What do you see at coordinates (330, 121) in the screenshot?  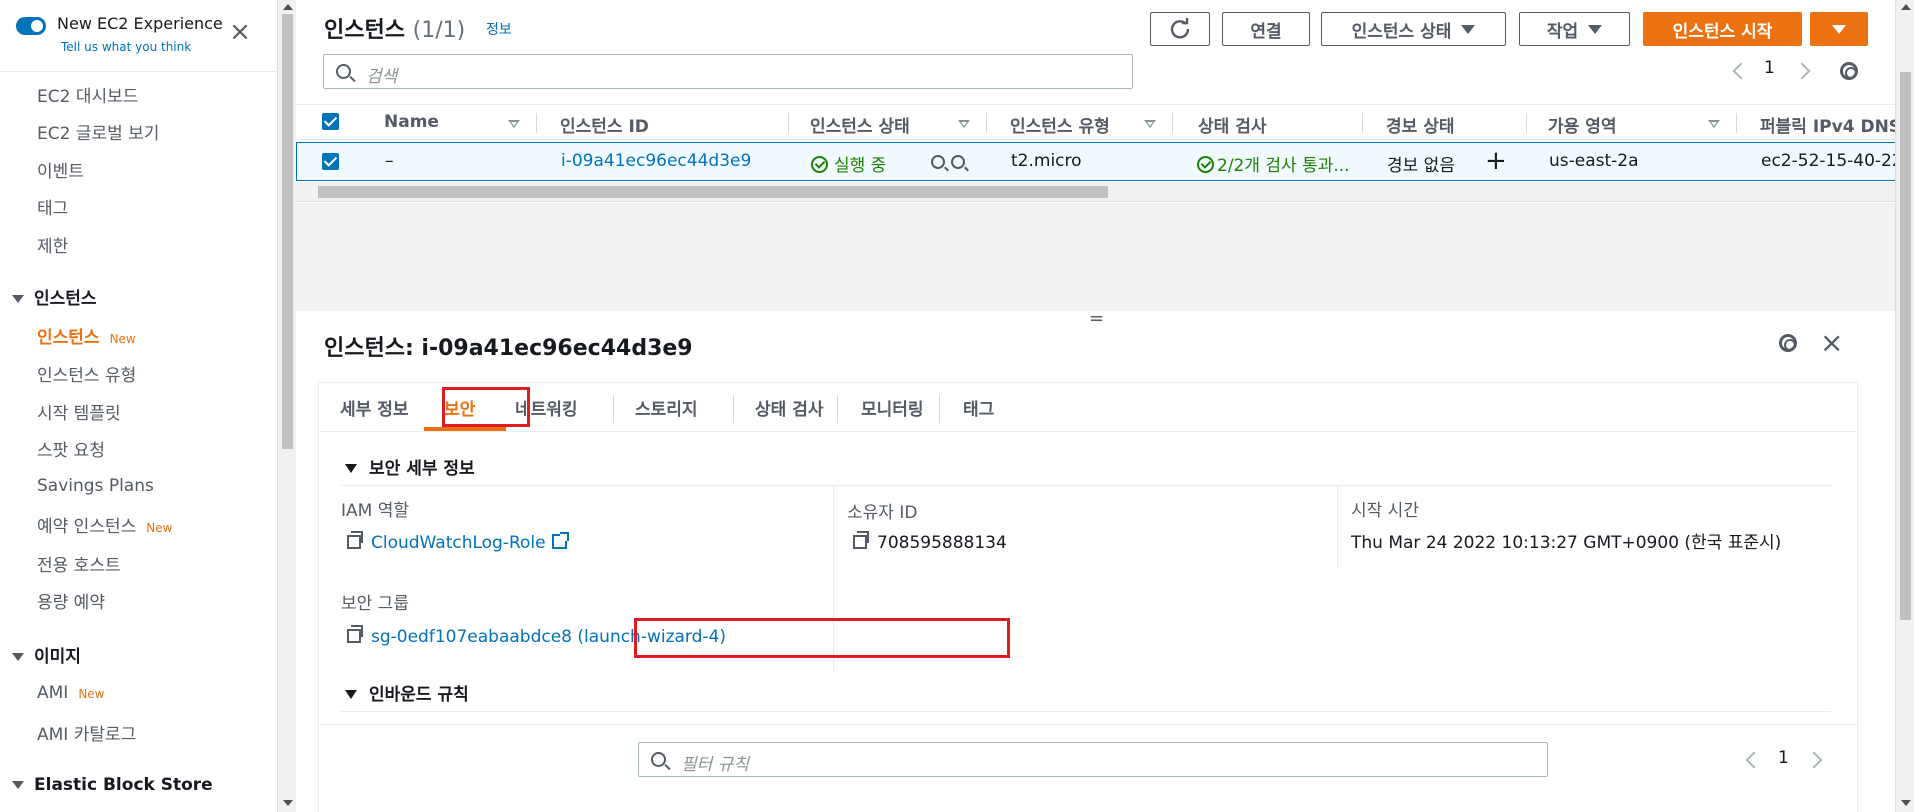 I see `select-all-checkbox` at bounding box center [330, 121].